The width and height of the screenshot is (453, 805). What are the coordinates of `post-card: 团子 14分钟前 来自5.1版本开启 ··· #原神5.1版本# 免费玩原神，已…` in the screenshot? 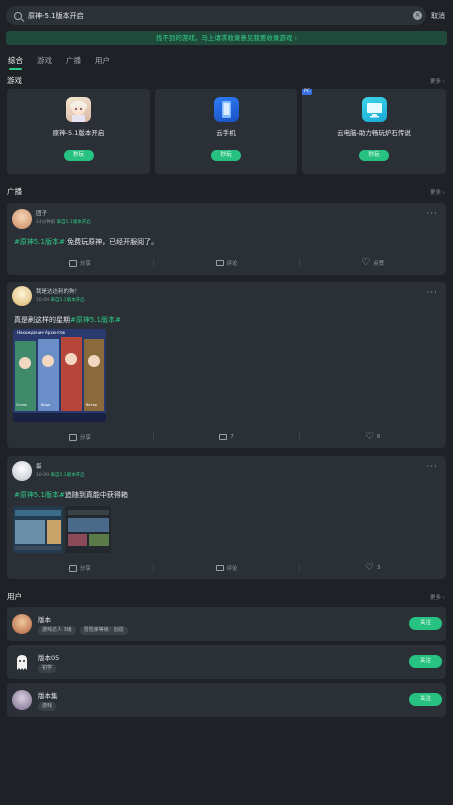 It's located at (226, 239).